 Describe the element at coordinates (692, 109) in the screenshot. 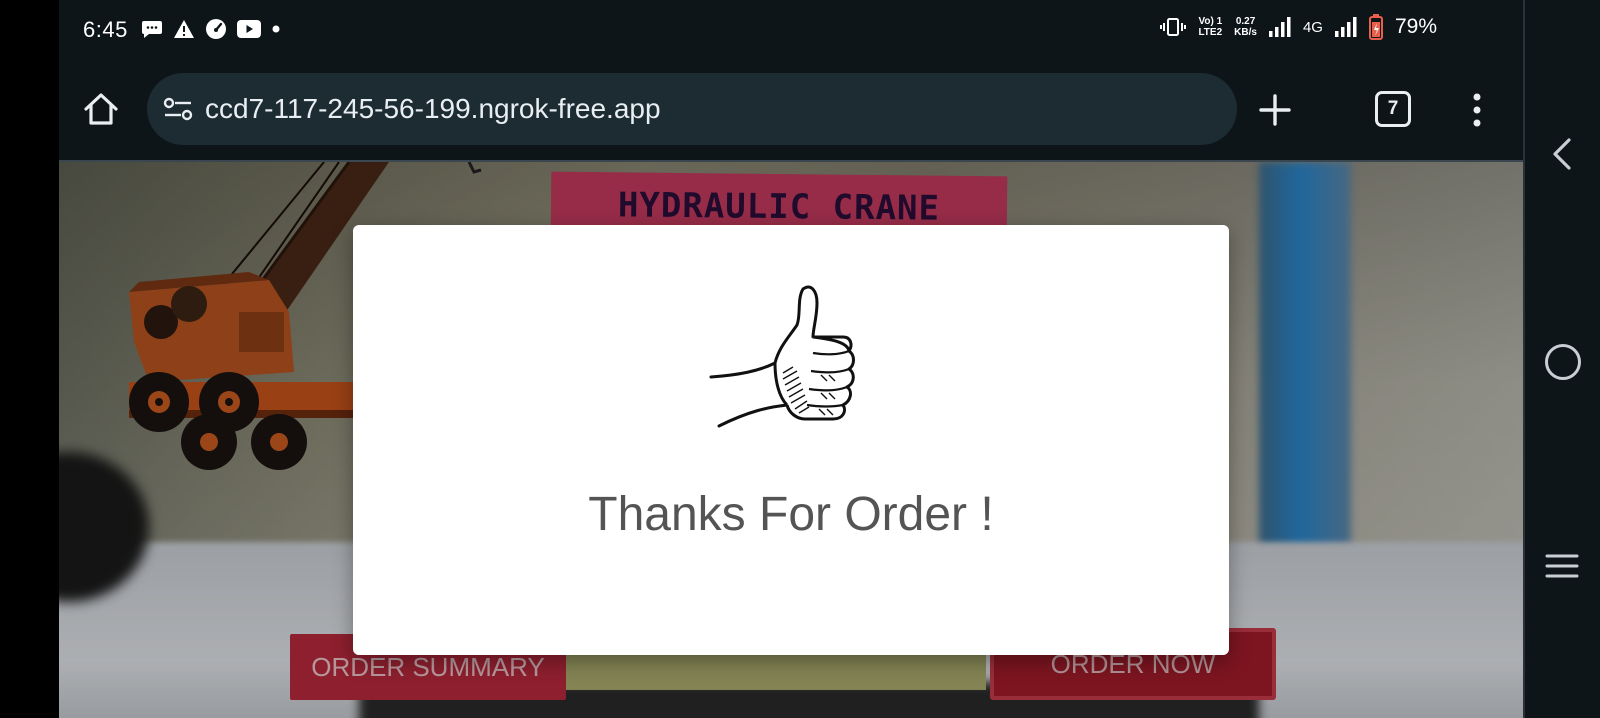

I see `address-bar: ccd7-117-245-56-199.ngrok-free.app` at that location.